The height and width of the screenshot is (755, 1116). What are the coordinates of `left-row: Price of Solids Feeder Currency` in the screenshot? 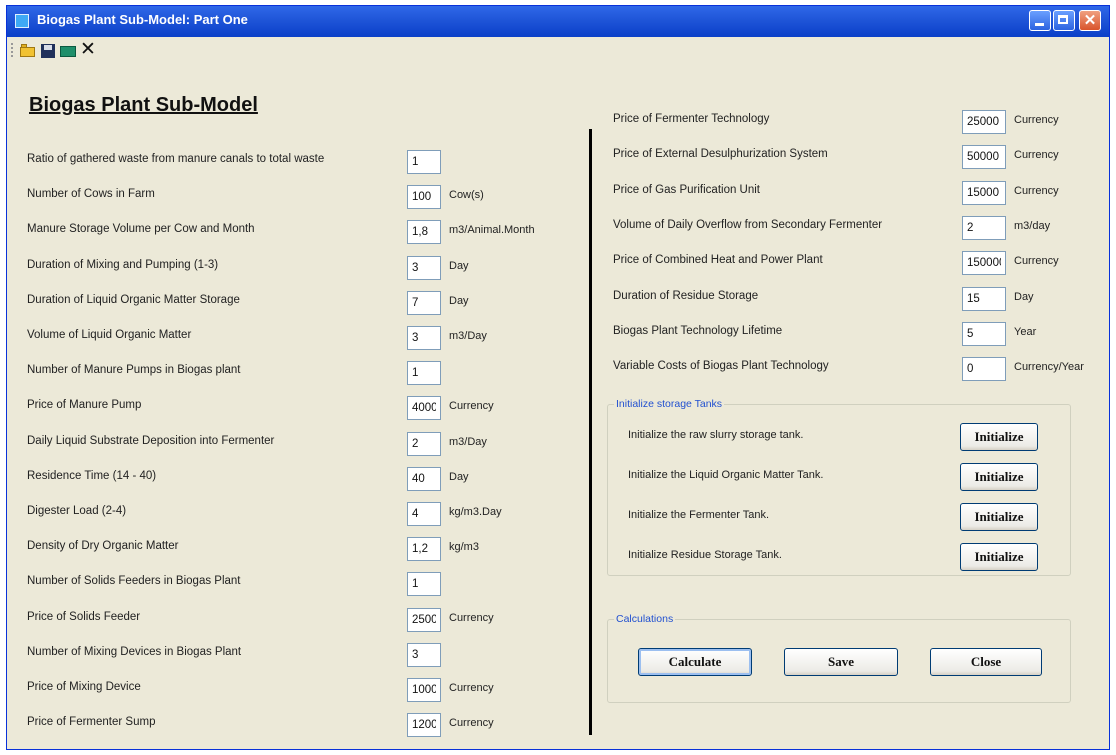 It's located at (302, 619).